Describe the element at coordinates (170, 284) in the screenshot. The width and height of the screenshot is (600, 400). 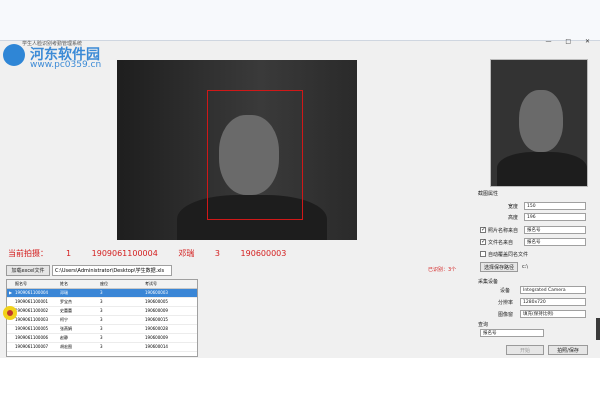
I see `header-exam: 考试号` at that location.